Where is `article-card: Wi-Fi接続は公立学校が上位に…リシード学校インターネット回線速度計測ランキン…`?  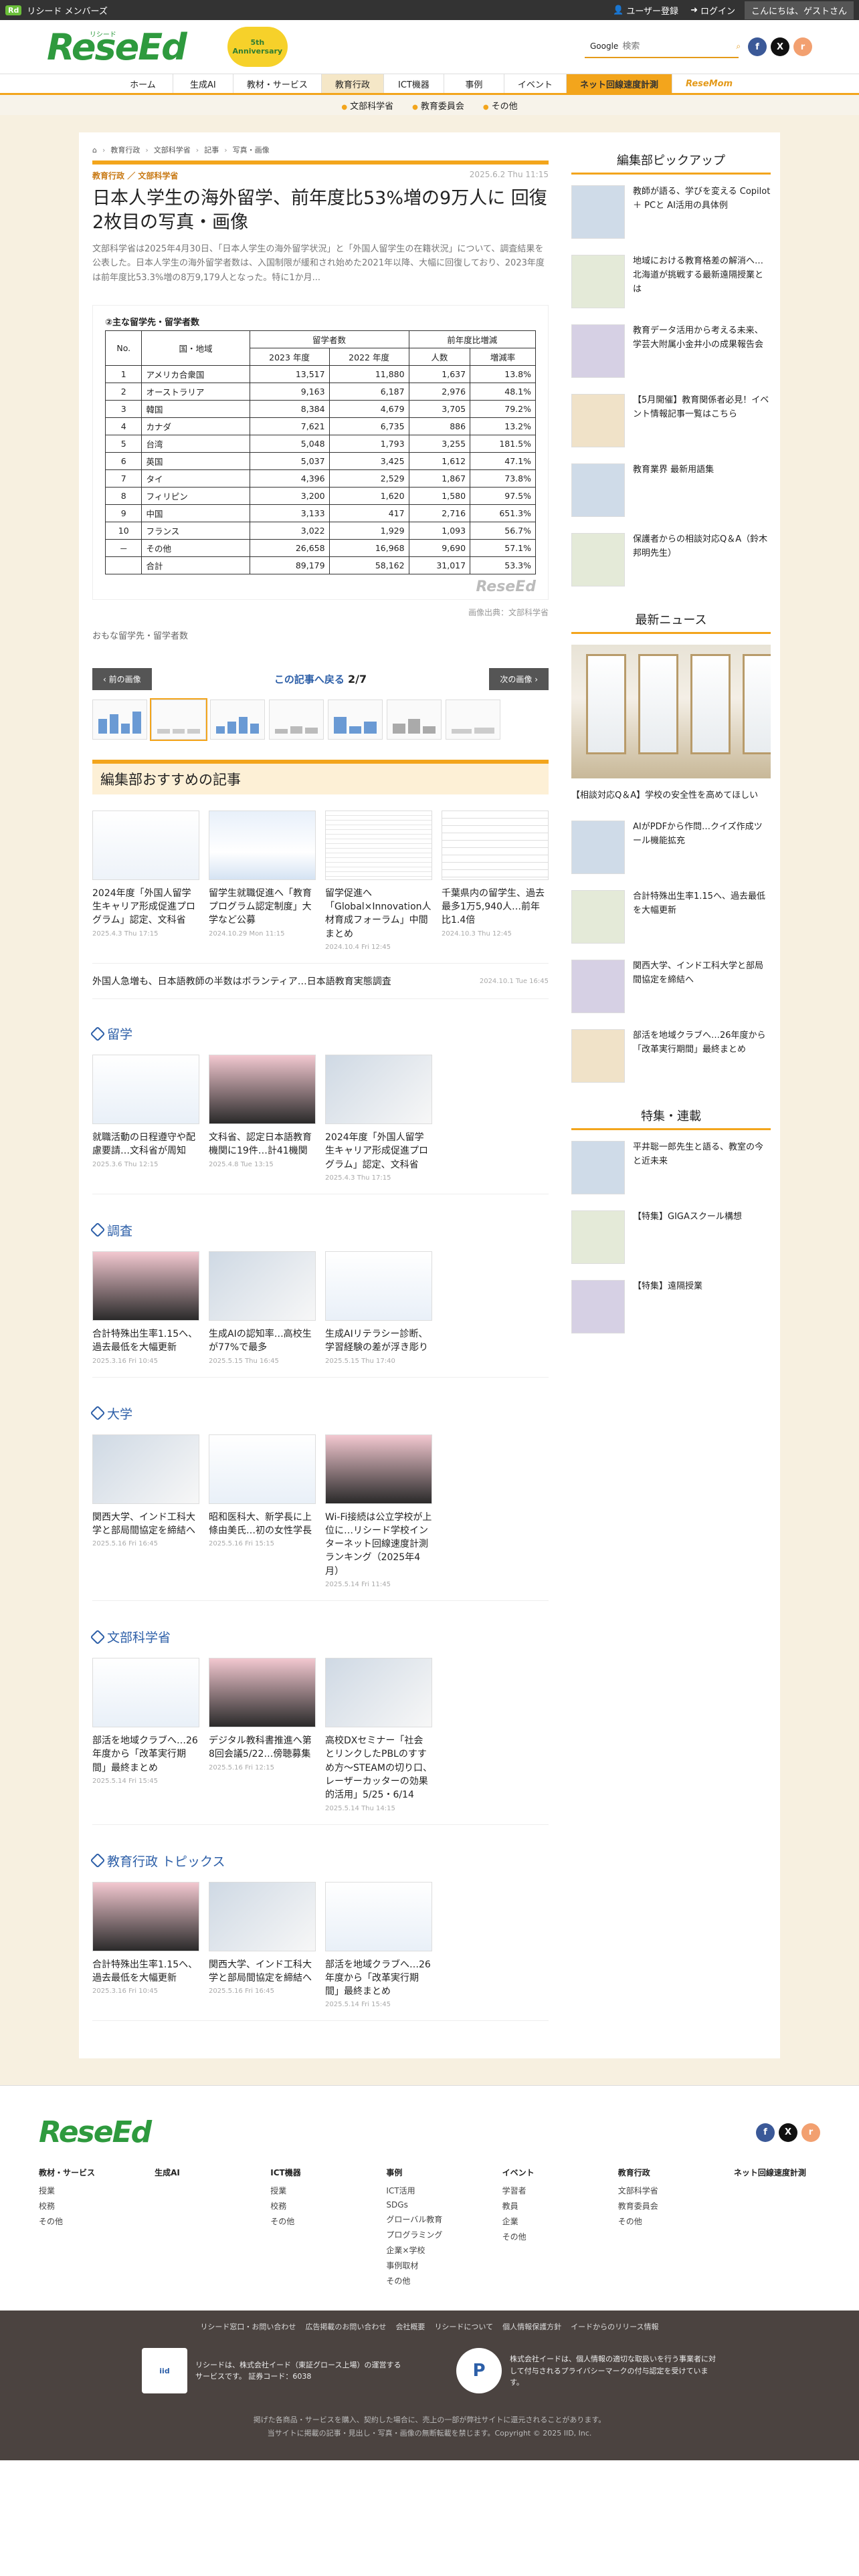
article-card: Wi-Fi接続は公立学校が上位に…リシード学校インターネット回線速度計測ランキン… is located at coordinates (378, 1511).